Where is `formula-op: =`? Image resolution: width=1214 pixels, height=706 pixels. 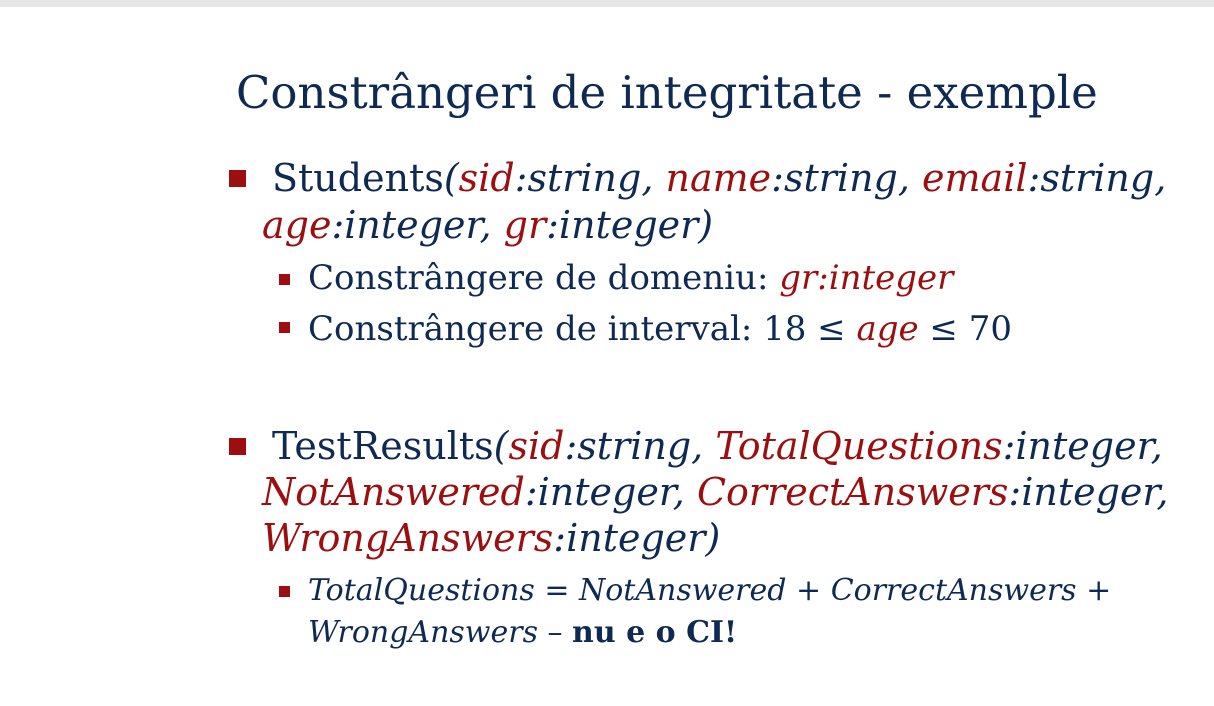 formula-op: = is located at coordinates (556, 590).